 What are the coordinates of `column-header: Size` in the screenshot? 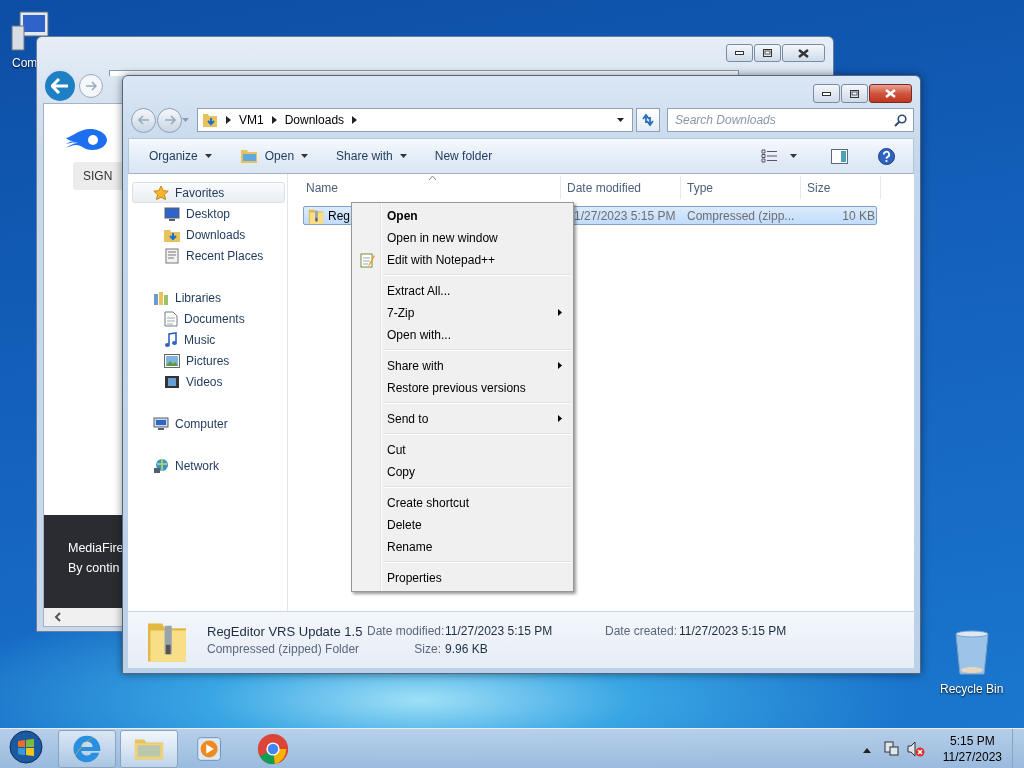 It's located at (841, 187).